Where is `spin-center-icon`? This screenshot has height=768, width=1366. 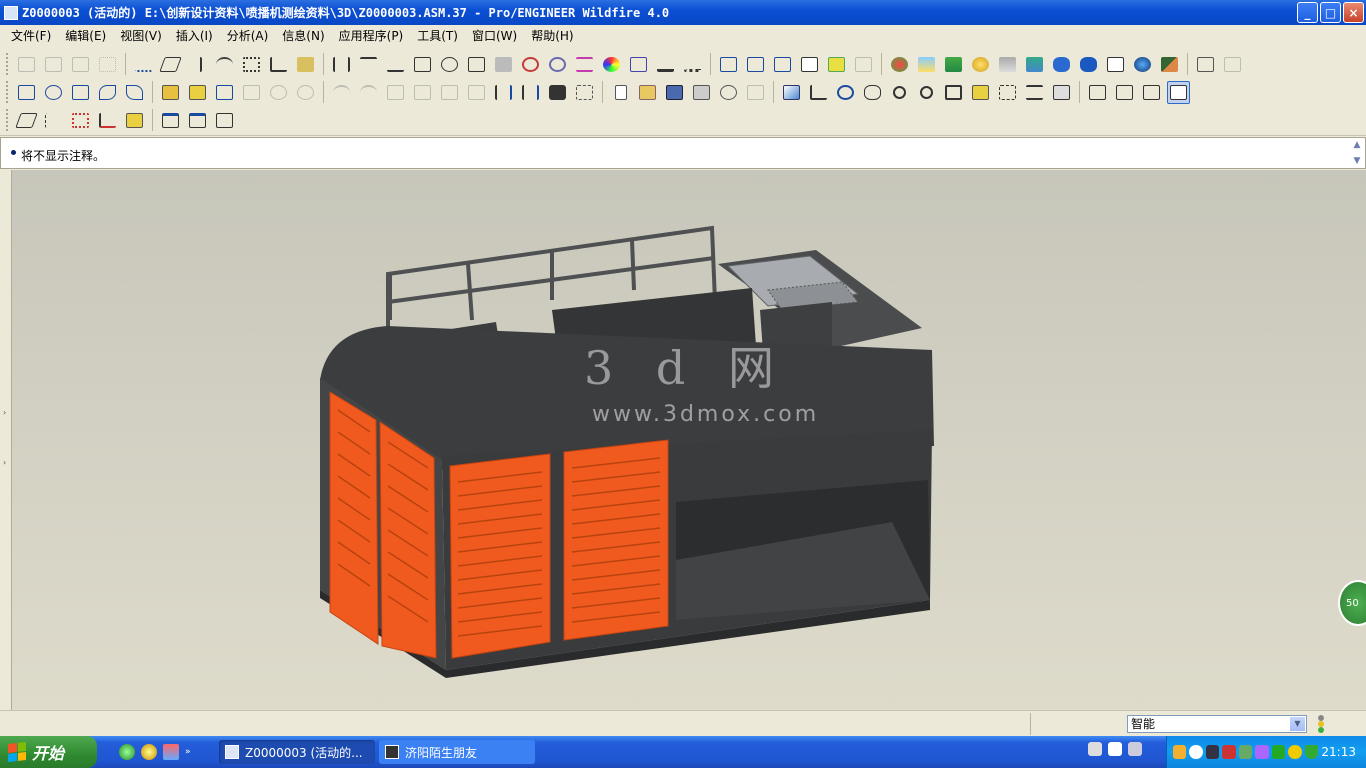
spin-center-icon is located at coordinates (53, 92).